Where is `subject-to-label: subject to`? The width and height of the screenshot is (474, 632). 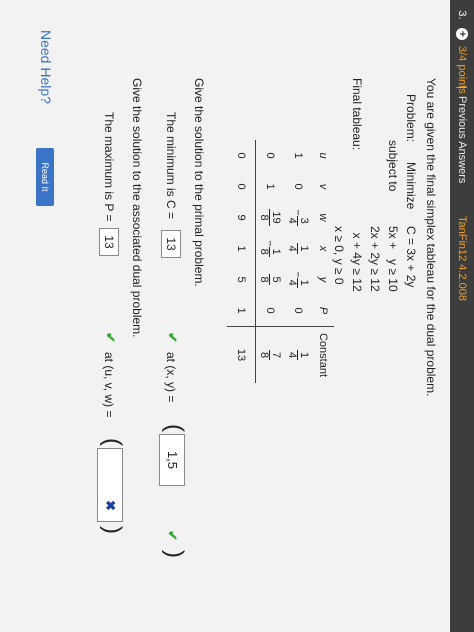
subject-to-label: subject to is located at coordinates (393, 166).